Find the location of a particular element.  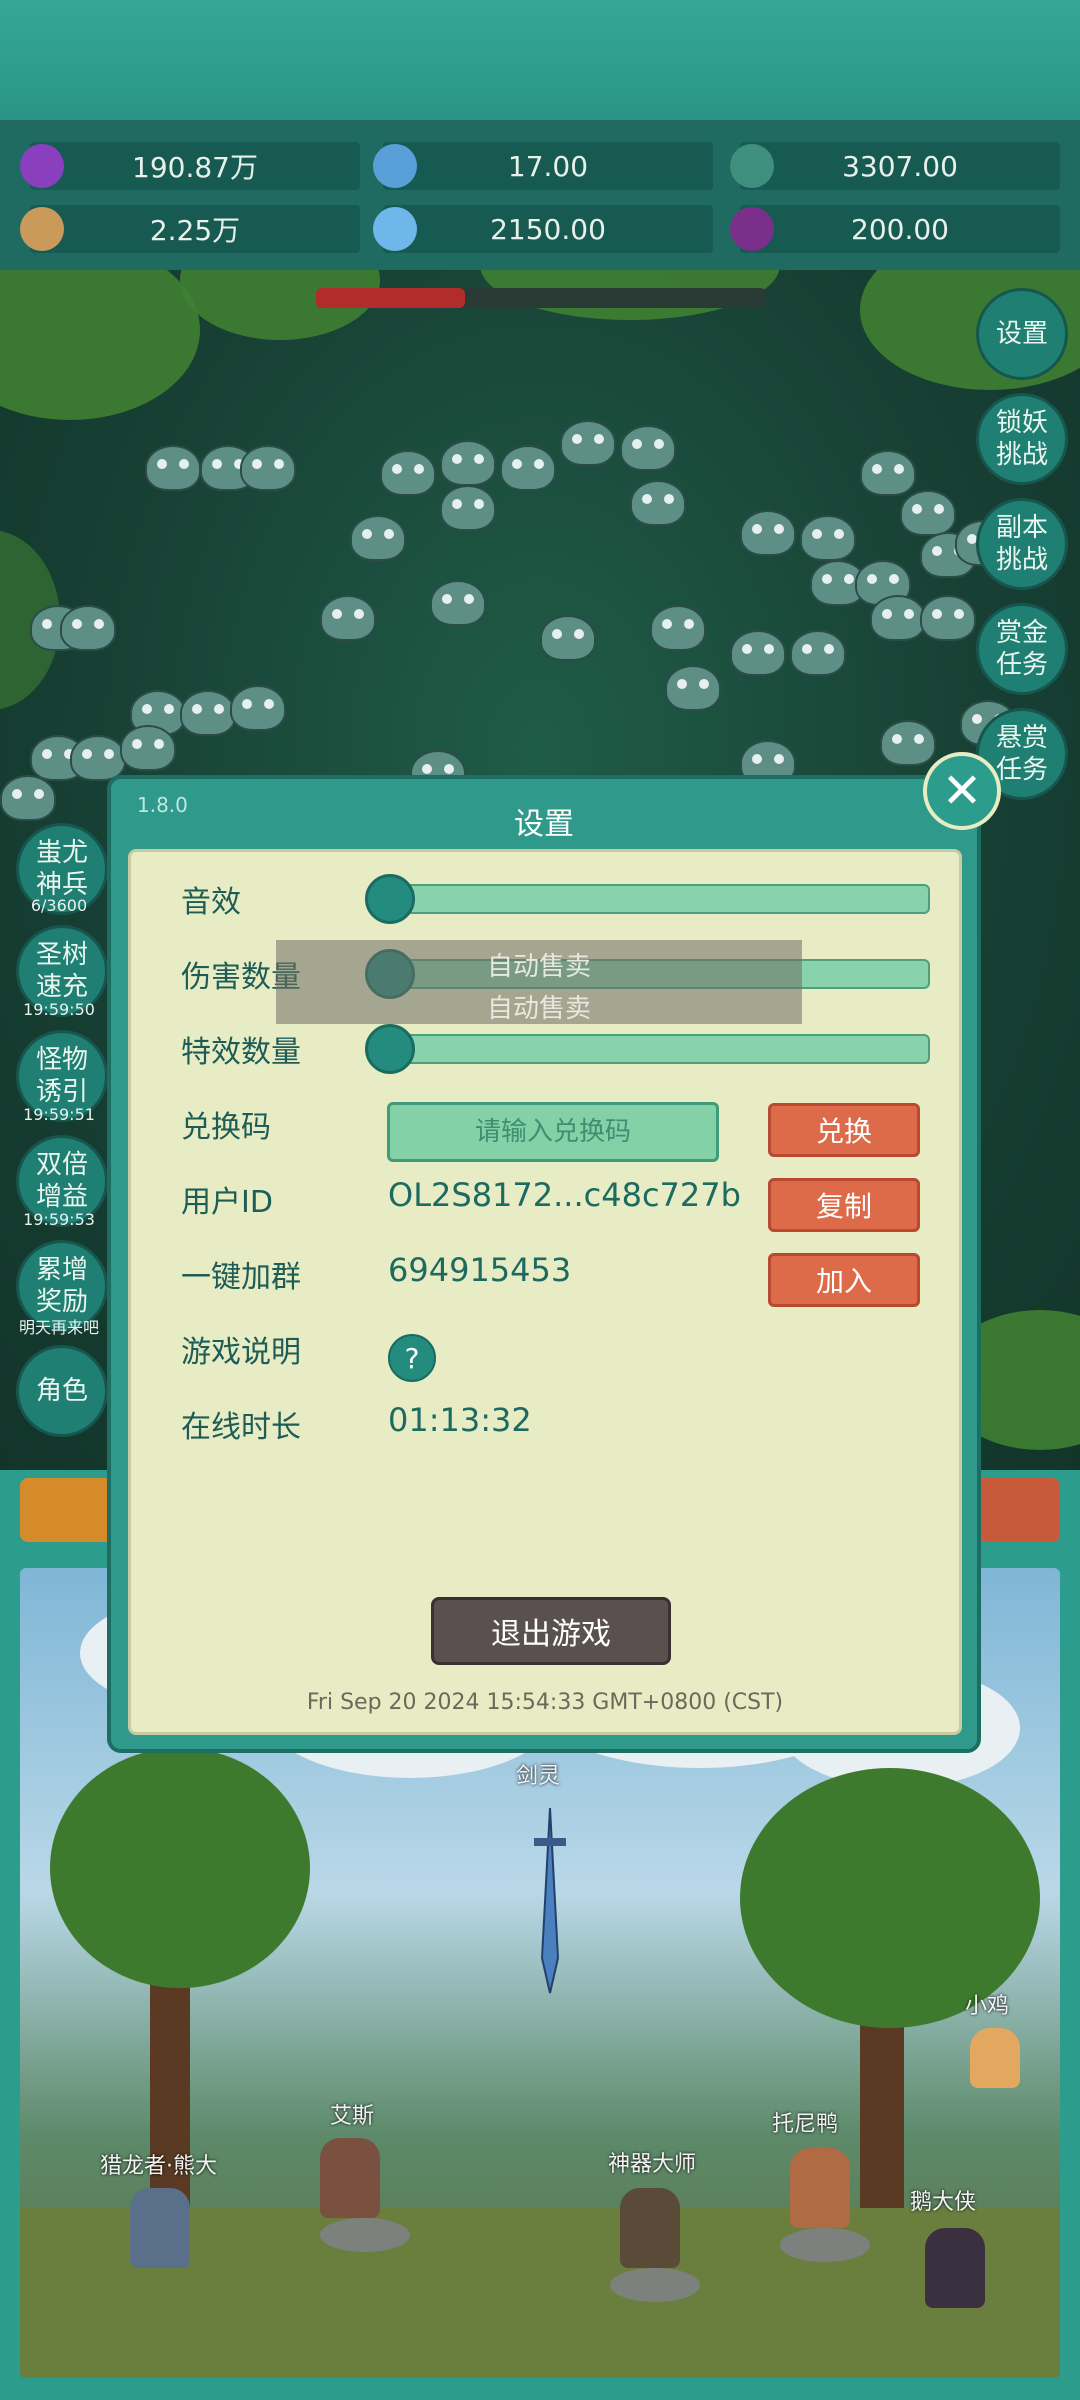

resource-purple-orbs: 200.00 is located at coordinates (895, 229).